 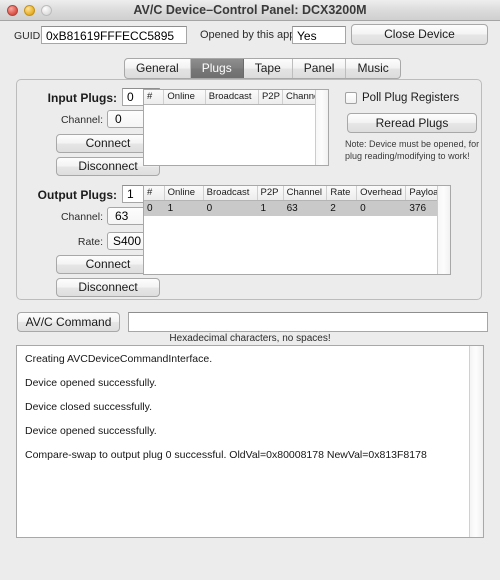 What do you see at coordinates (119, 359) in the screenshot?
I see `log-line: Creating AVCDeviceCommandInterface.` at bounding box center [119, 359].